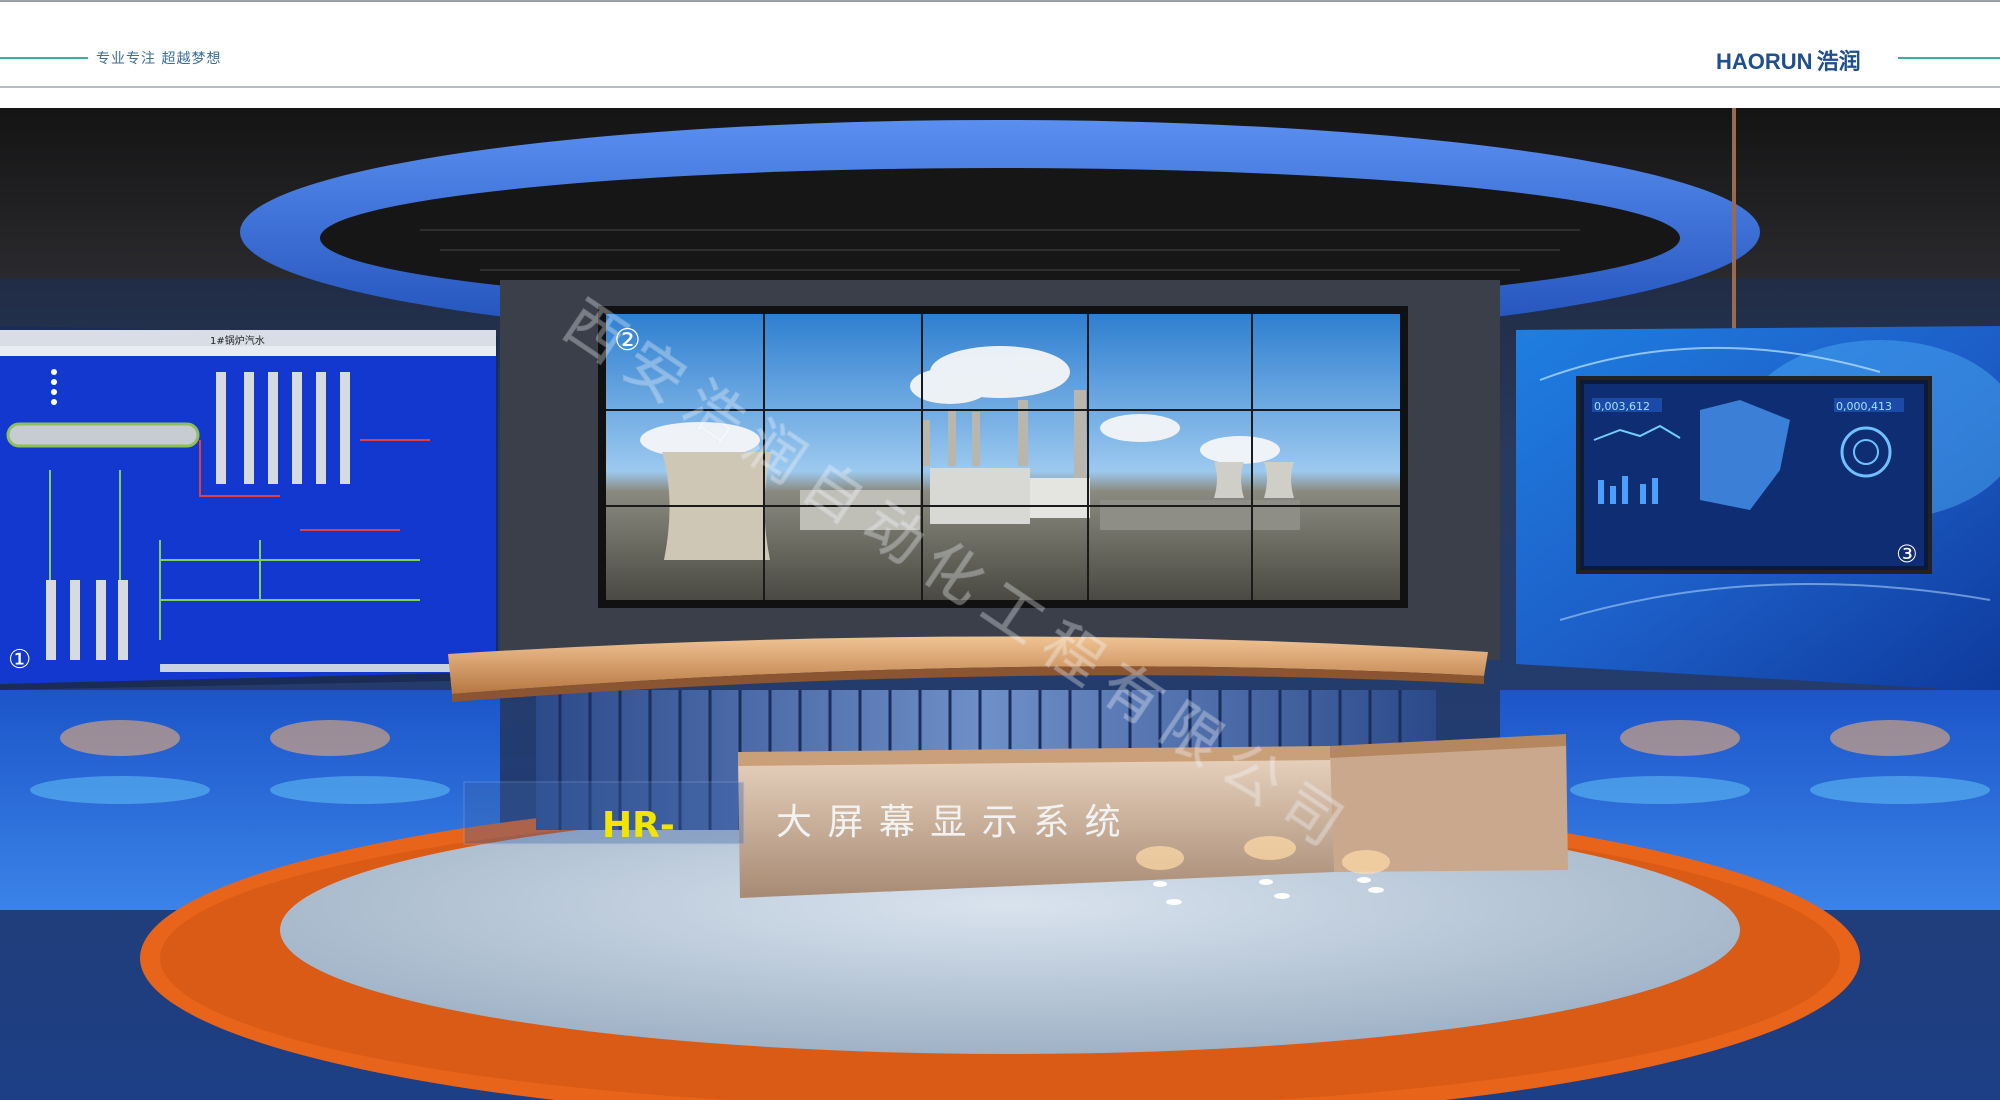 This screenshot has width=2000, height=1100. What do you see at coordinates (44, 58) in the screenshot?
I see `header-accent-line-left` at bounding box center [44, 58].